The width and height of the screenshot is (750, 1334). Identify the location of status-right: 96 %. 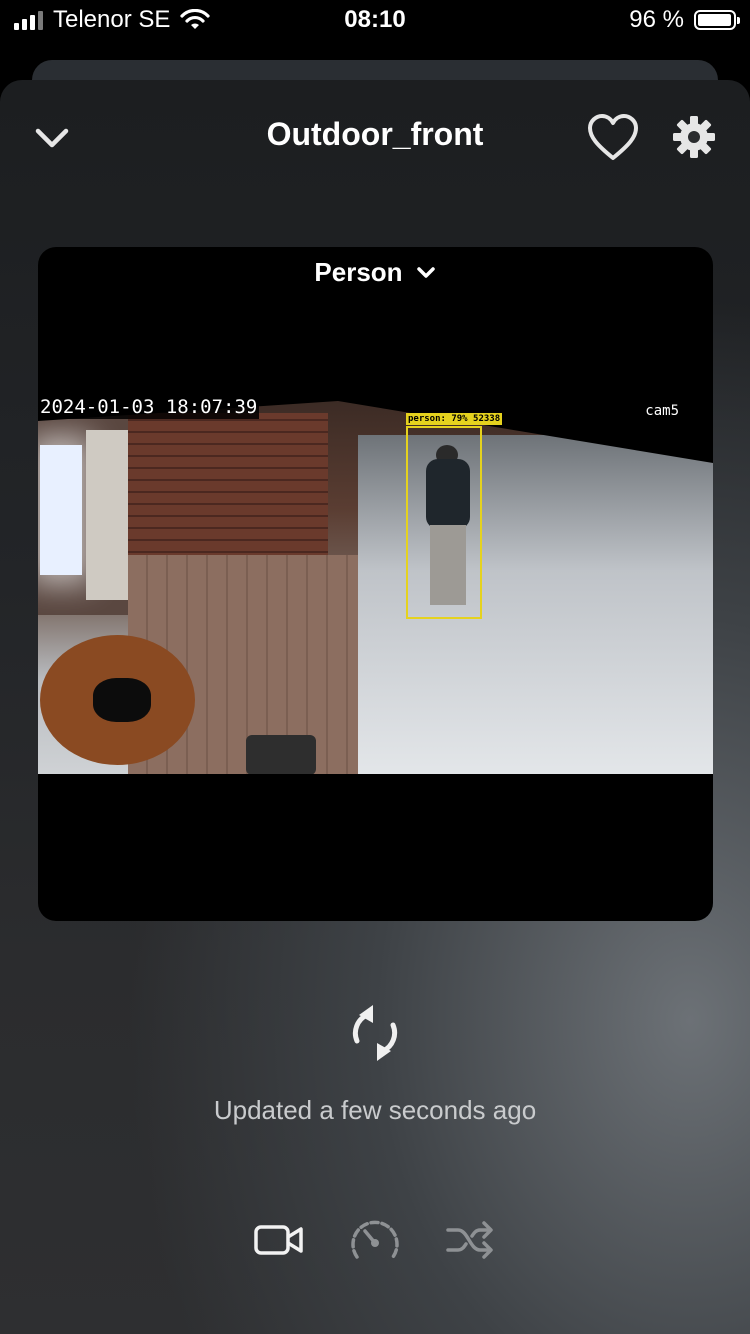
(684, 20).